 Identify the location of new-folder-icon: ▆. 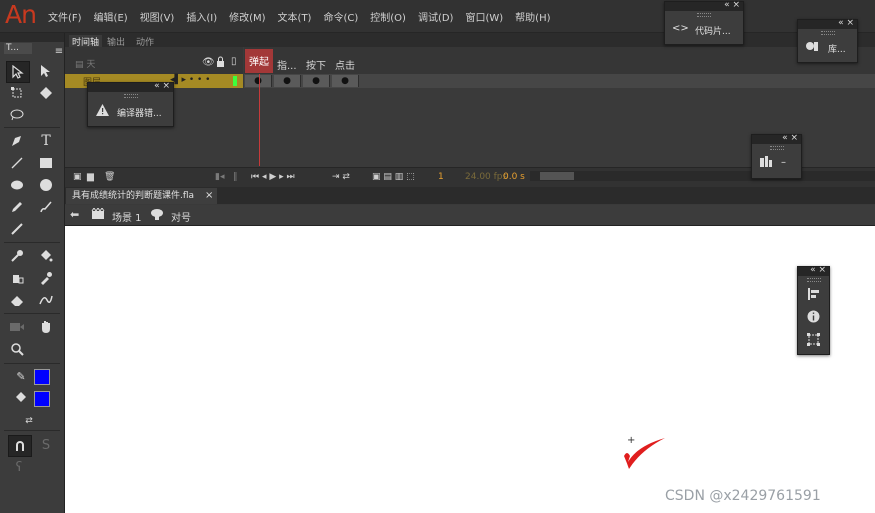
(90, 177).